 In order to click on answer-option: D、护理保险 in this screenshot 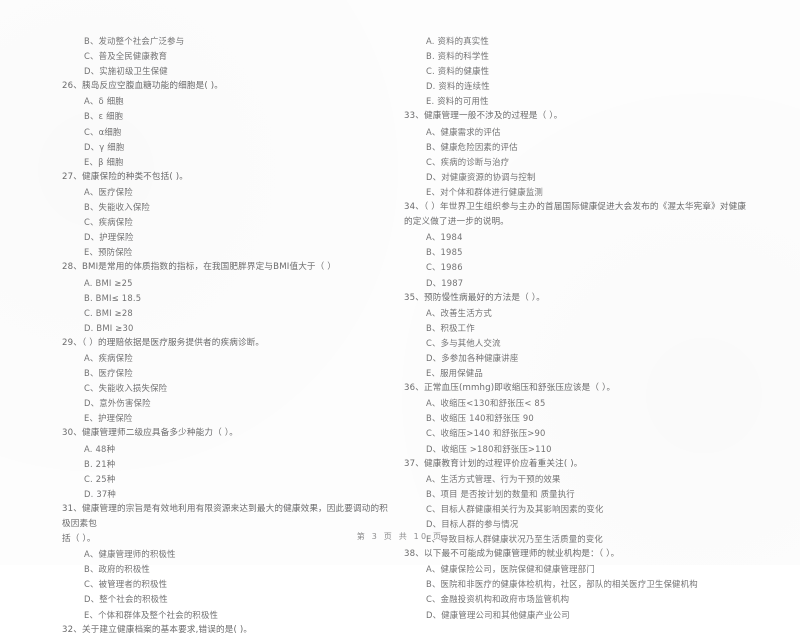, I will do `click(109, 237)`.